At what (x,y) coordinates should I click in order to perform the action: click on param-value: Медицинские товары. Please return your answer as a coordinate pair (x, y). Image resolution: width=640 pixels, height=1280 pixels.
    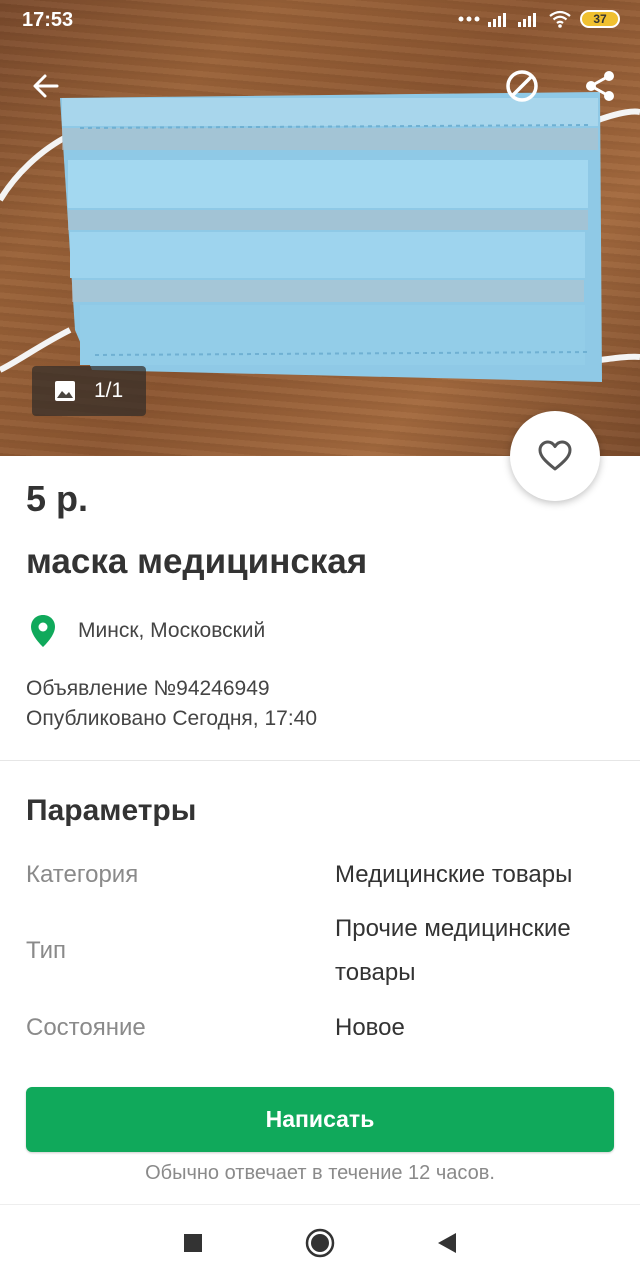
    Looking at the image, I should click on (454, 874).